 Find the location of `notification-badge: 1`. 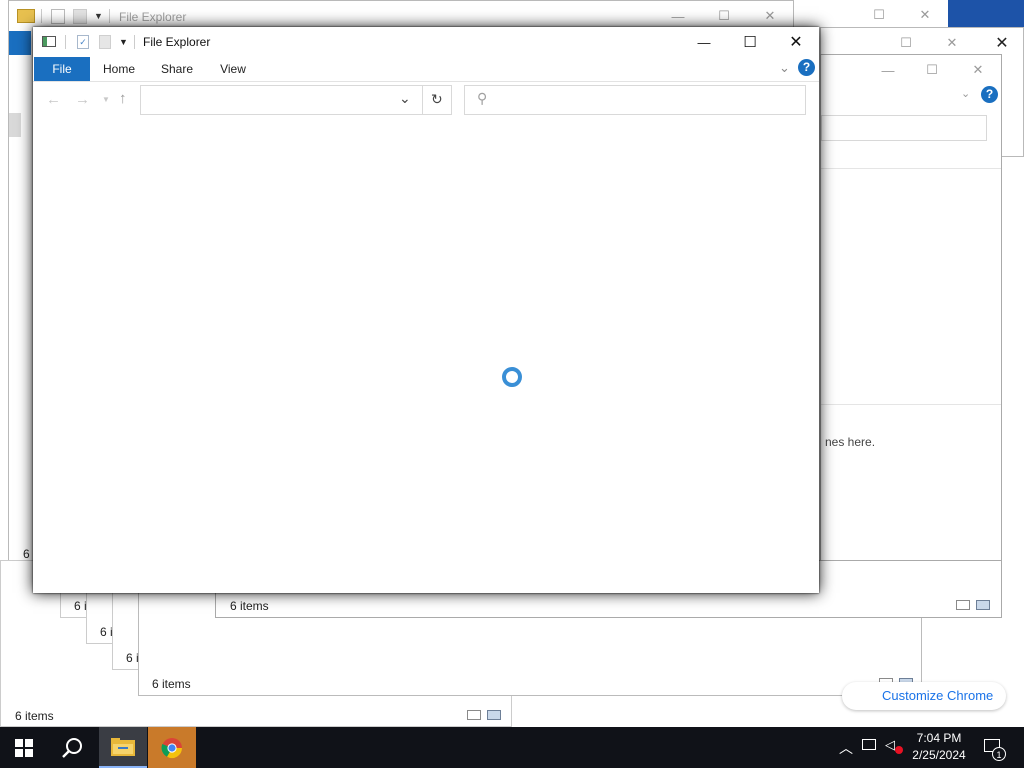

notification-badge: 1 is located at coordinates (999, 754).